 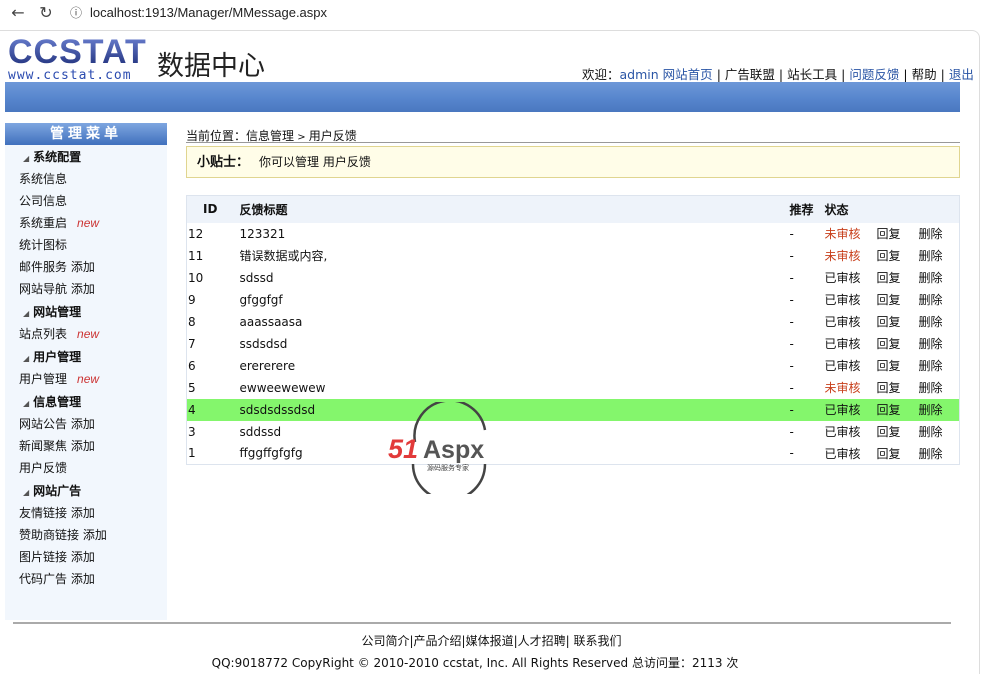 I want to click on logo: CCSTAT www.ccstat.com, so click(x=80, y=59).